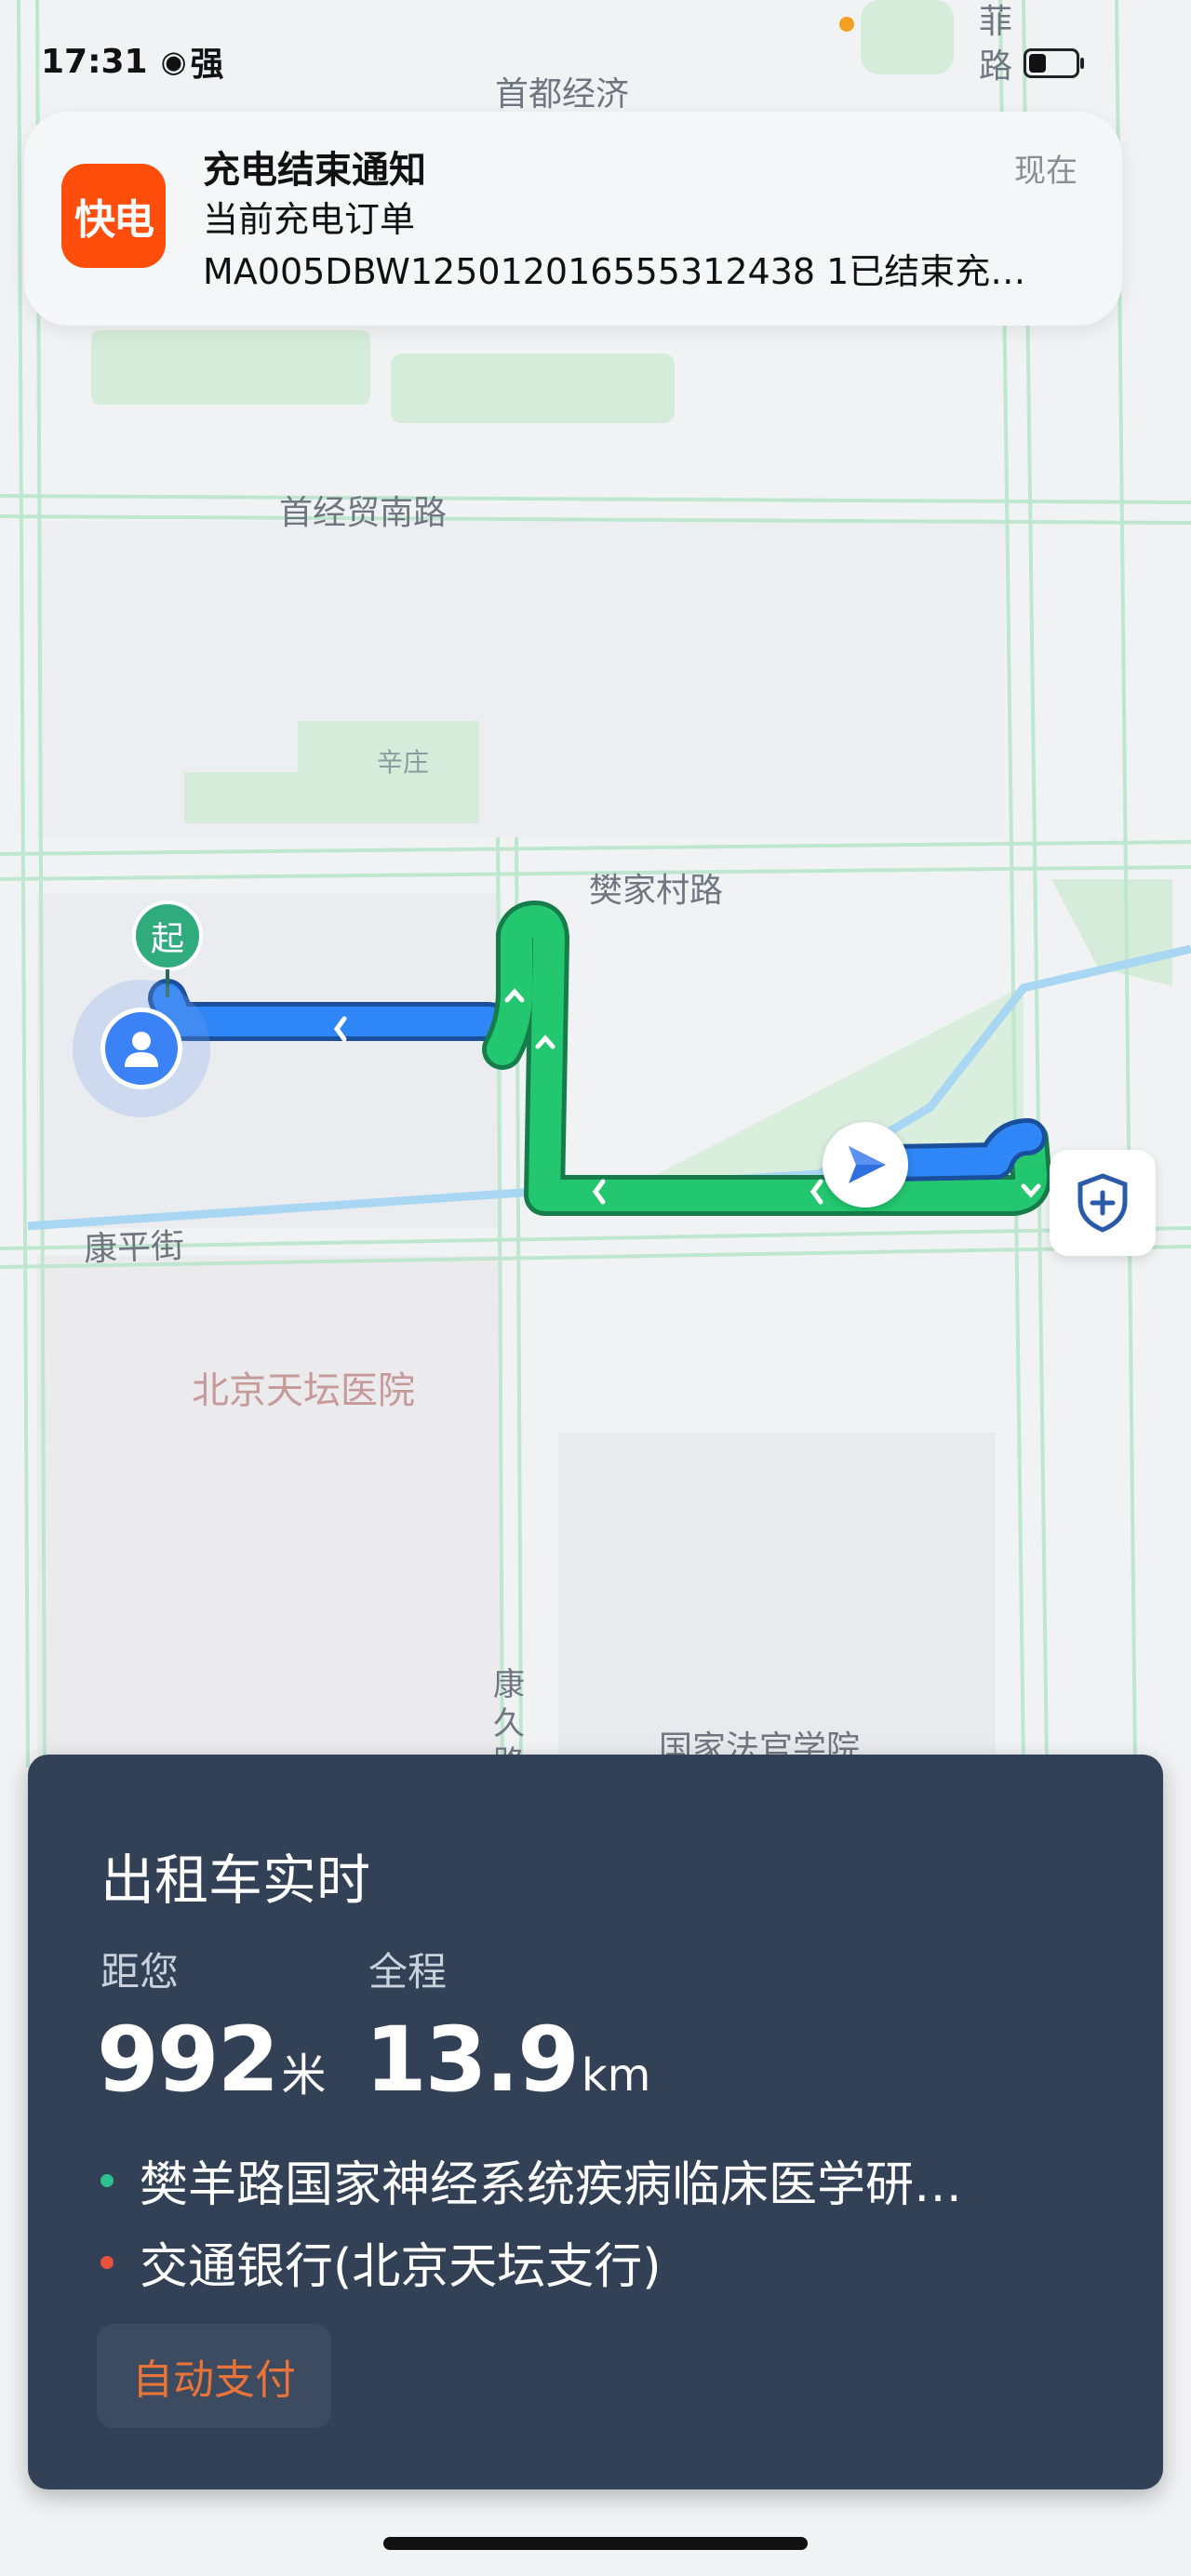  Describe the element at coordinates (1038, 63) in the screenshot. I see `battery-level` at that location.